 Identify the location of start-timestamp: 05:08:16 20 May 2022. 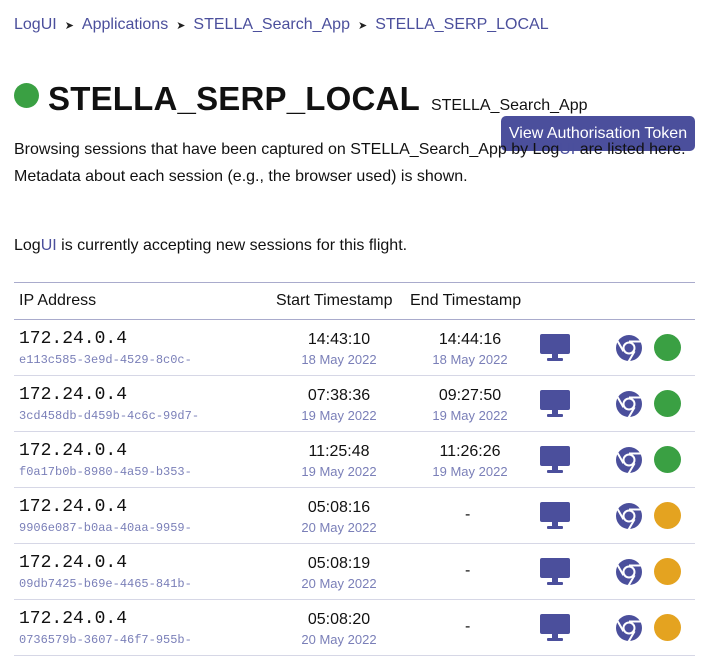
(339, 511).